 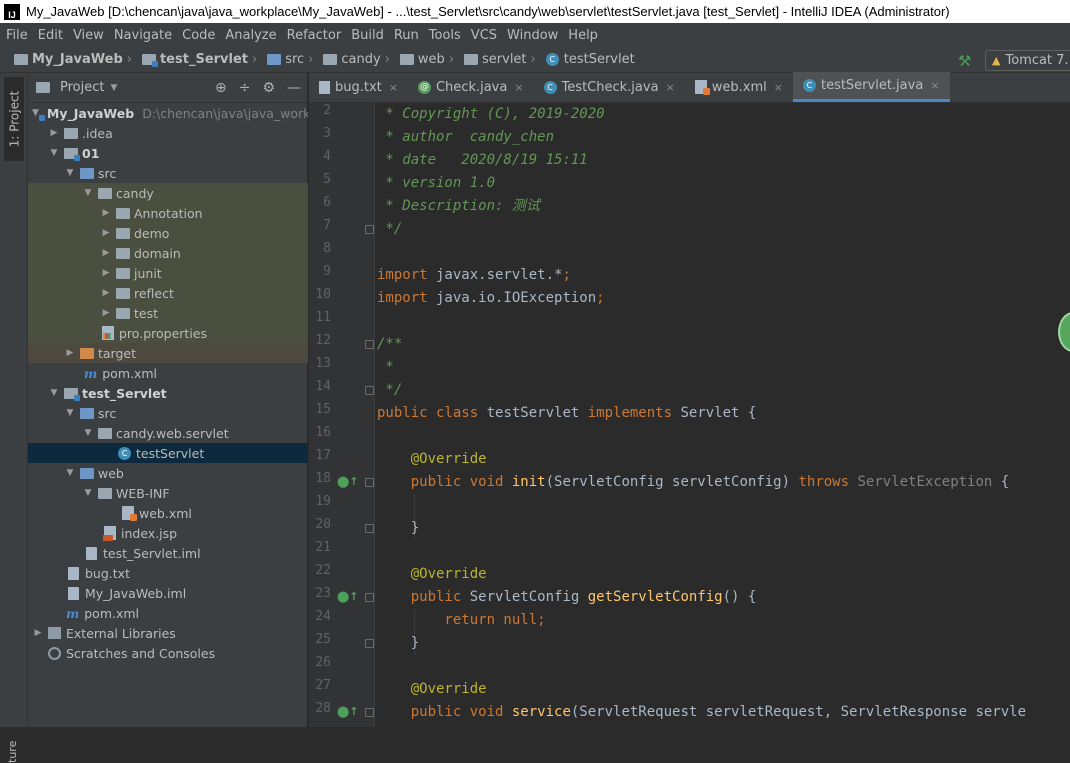 What do you see at coordinates (168, 133) in the screenshot?
I see `tree-item: ▶ .idea` at bounding box center [168, 133].